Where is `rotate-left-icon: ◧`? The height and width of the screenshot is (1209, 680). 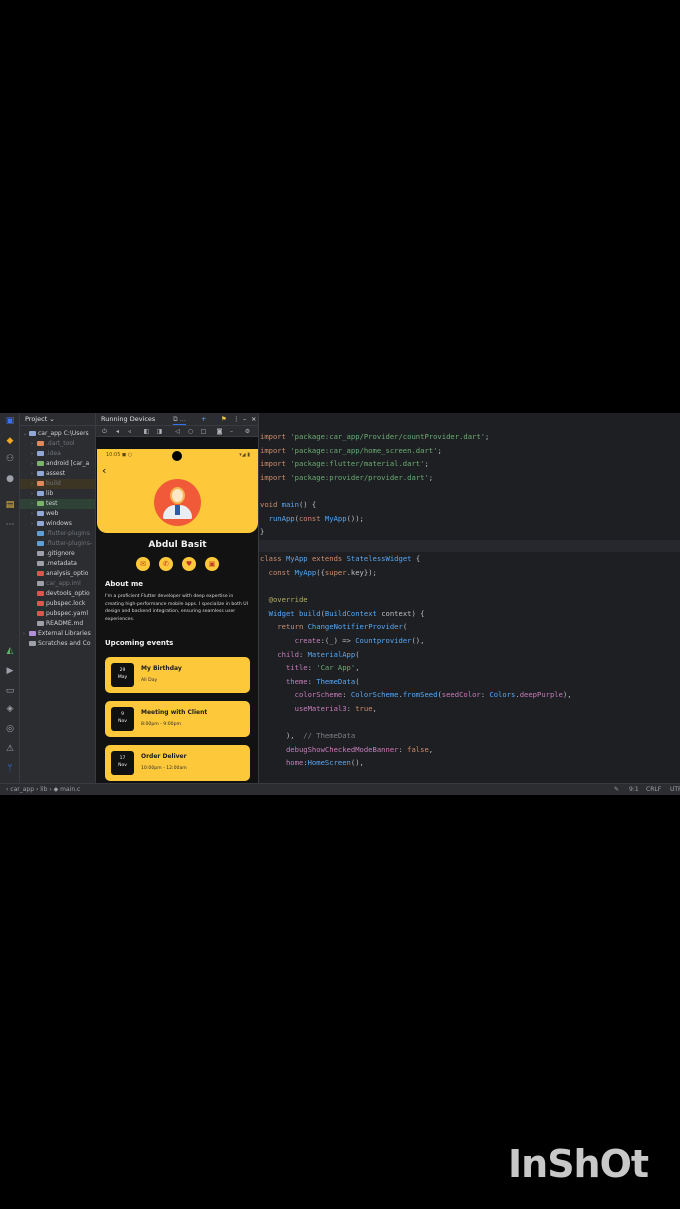
rotate-left-icon: ◧ is located at coordinates (146, 431).